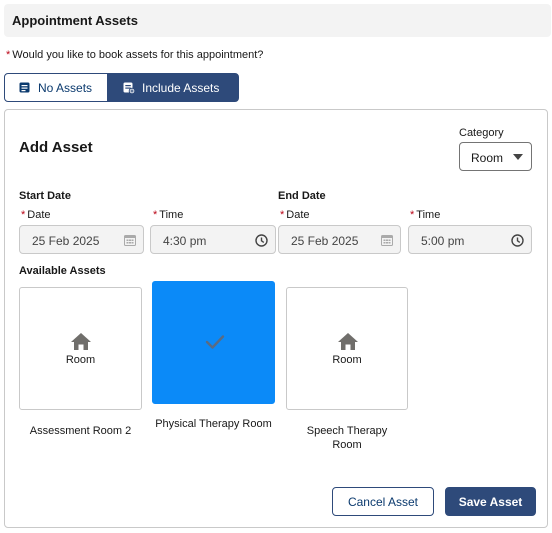 Image resolution: width=552 pixels, height=533 pixels. Describe the element at coordinates (428, 215) in the screenshot. I see `end-time-label-text: Time` at that location.